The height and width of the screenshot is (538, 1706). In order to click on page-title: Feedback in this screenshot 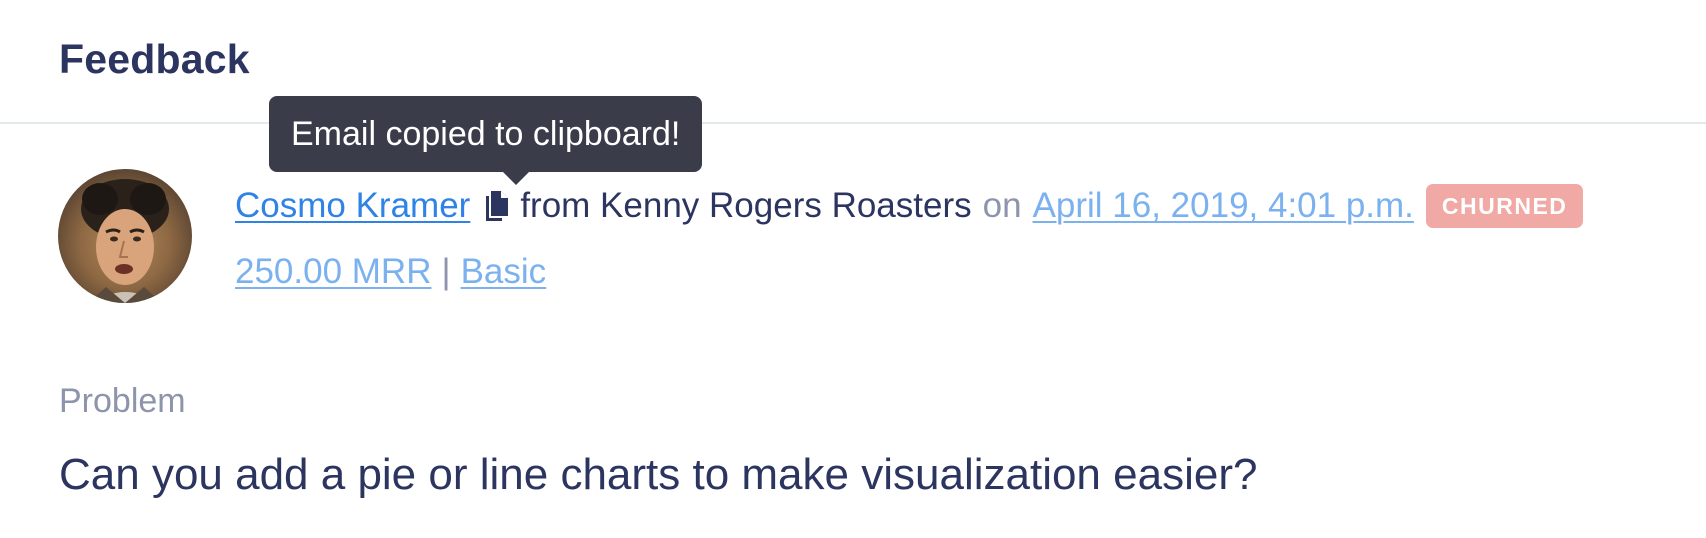, I will do `click(154, 59)`.